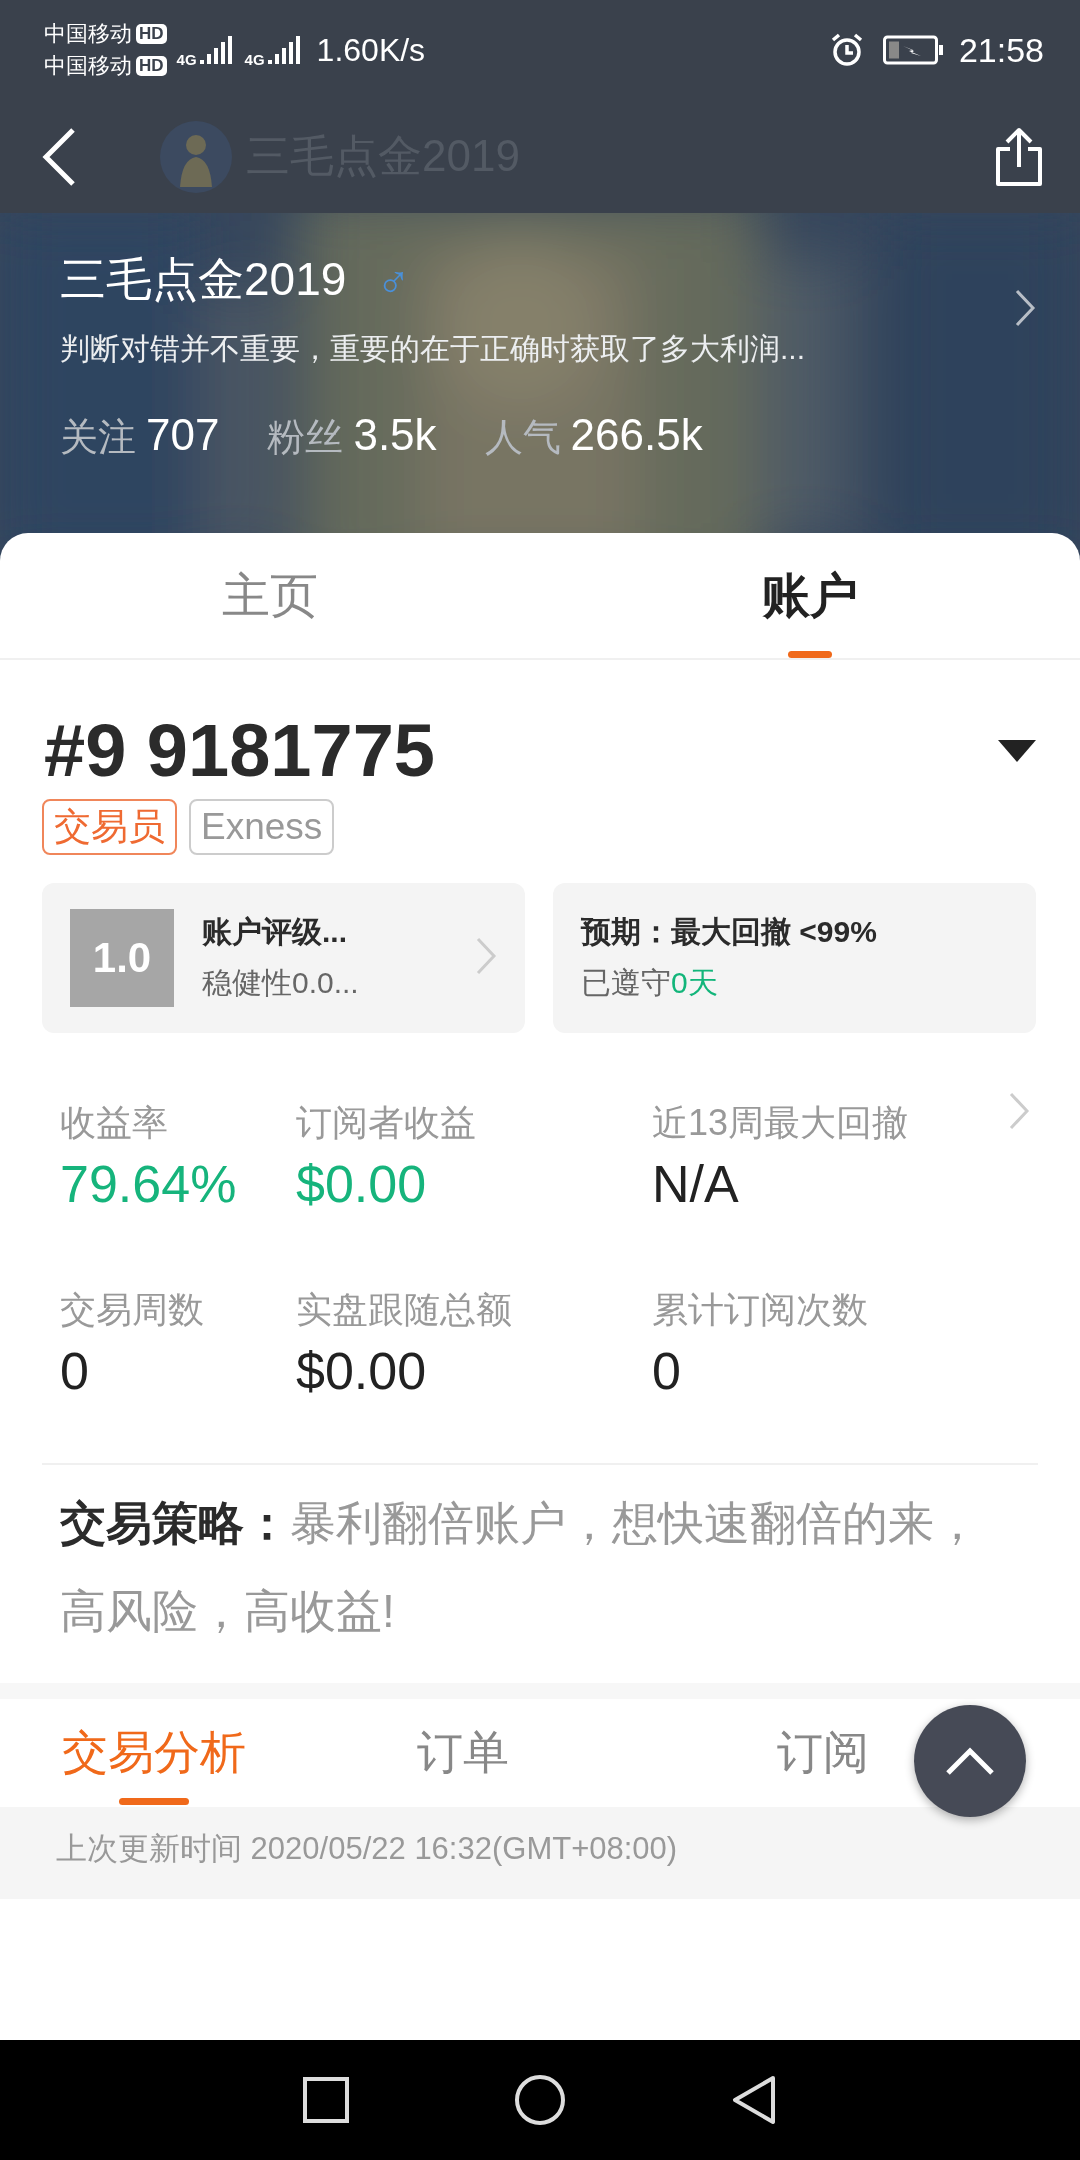 Image resolution: width=1080 pixels, height=2160 pixels. I want to click on scroll-top-button, so click(970, 1761).